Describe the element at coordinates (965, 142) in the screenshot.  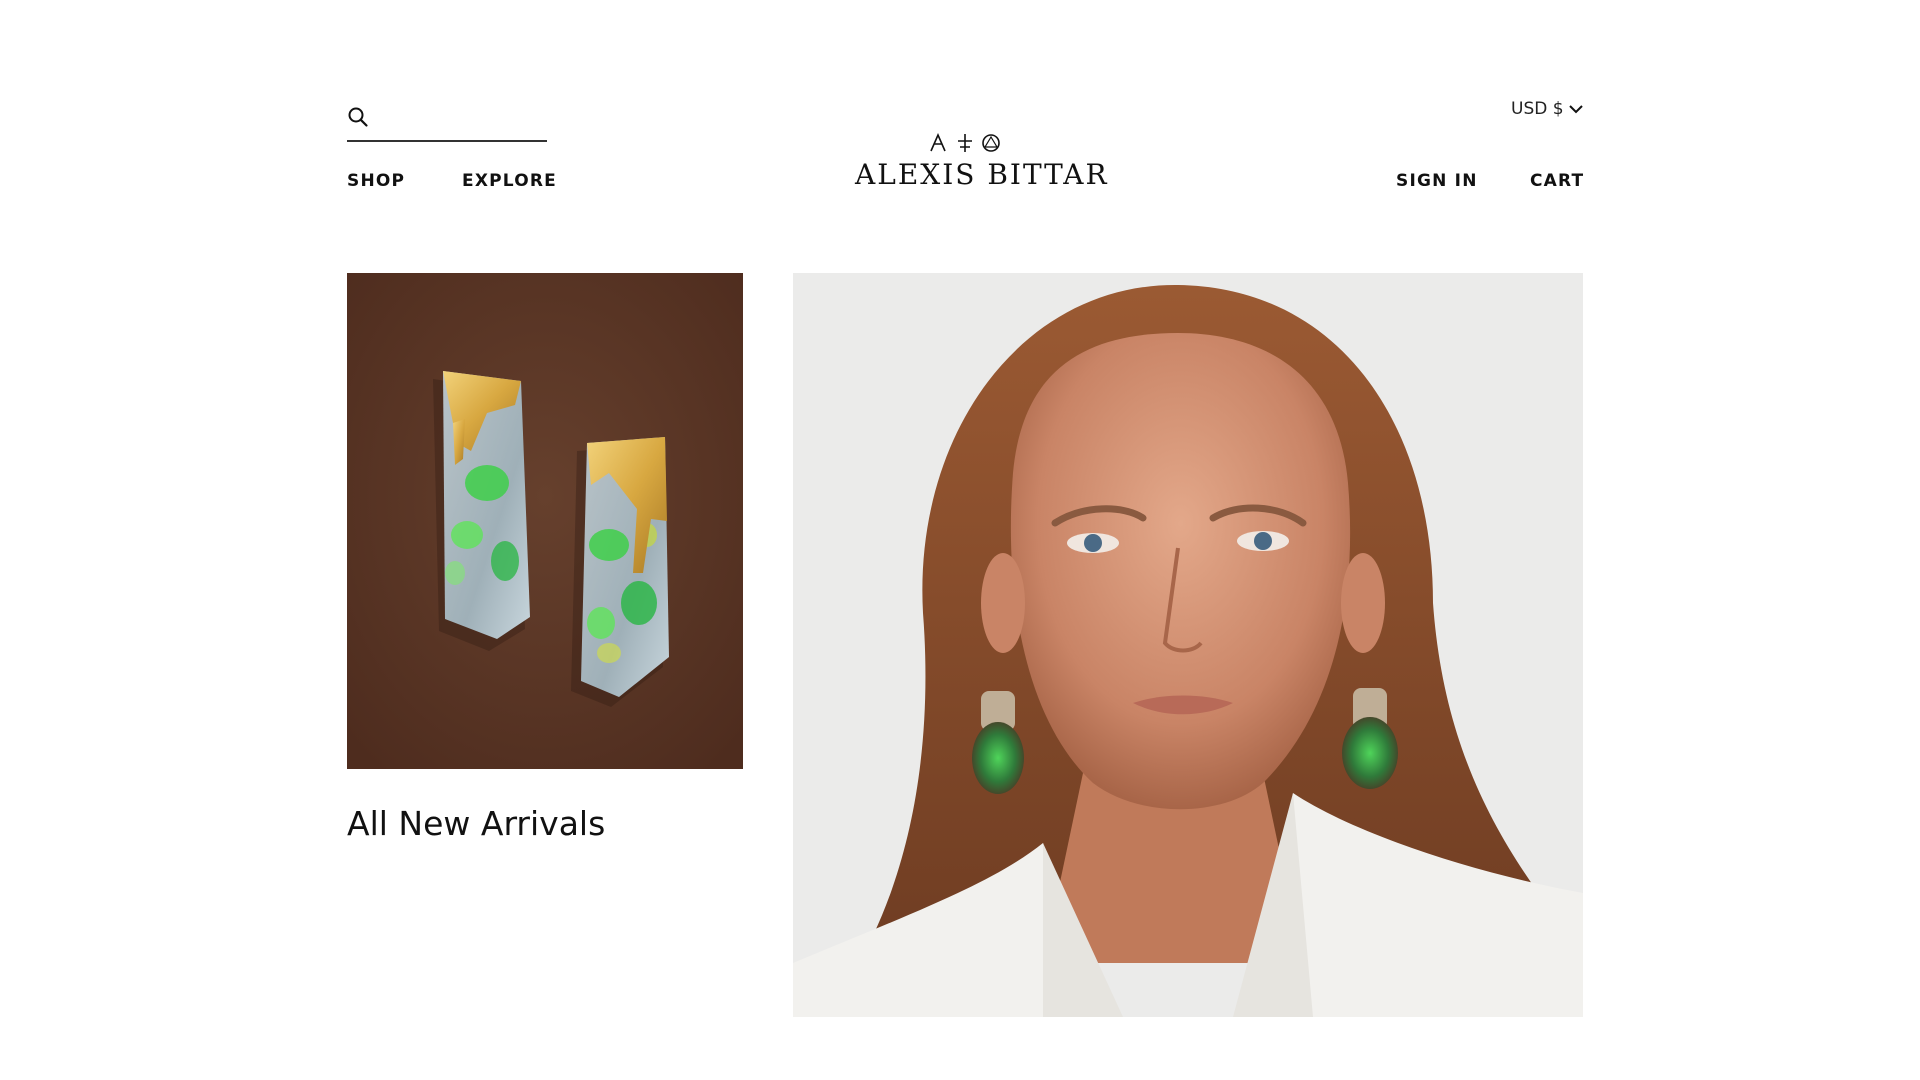
I see `logo-glyphs-icon` at that location.